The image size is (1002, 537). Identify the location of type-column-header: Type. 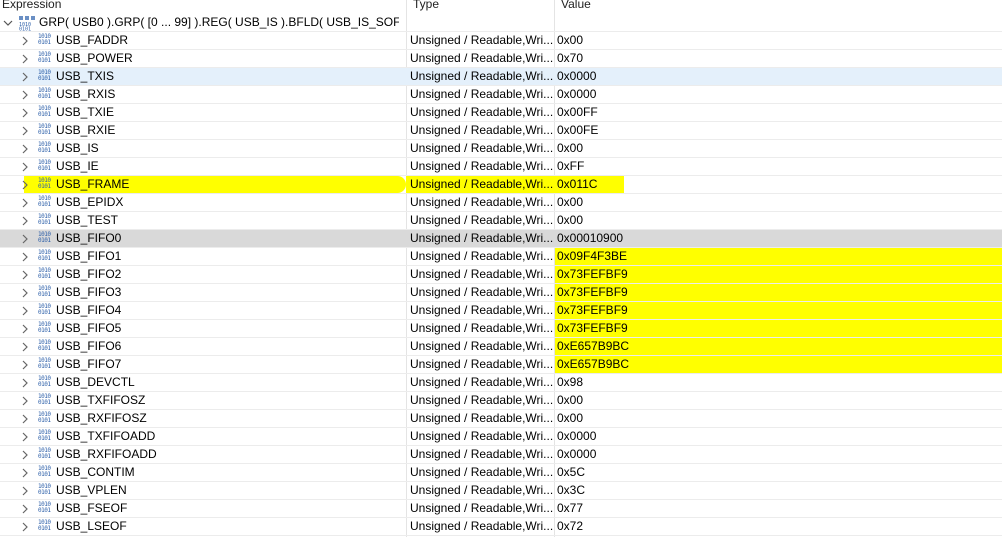
(426, 7).